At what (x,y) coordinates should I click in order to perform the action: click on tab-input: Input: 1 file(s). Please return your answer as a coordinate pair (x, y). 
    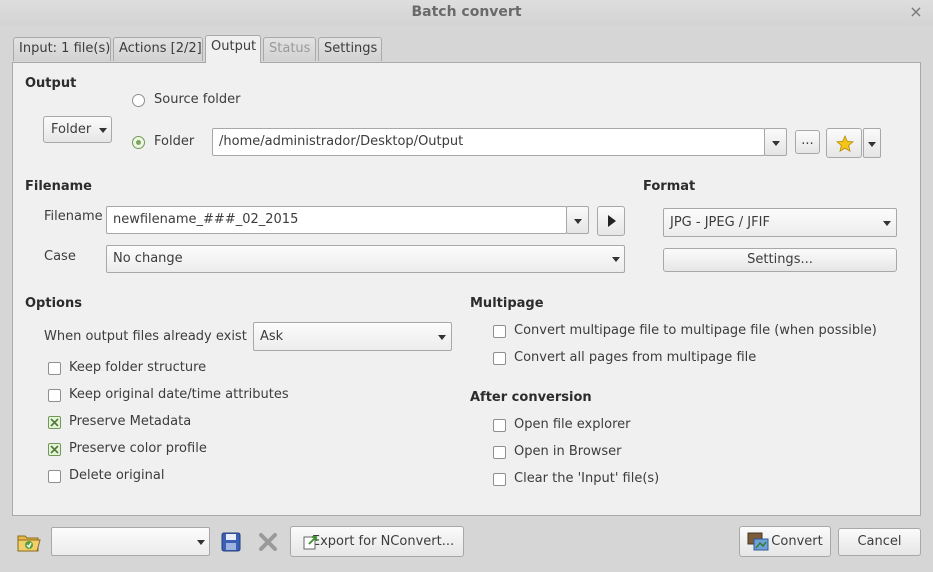
    Looking at the image, I should click on (62, 49).